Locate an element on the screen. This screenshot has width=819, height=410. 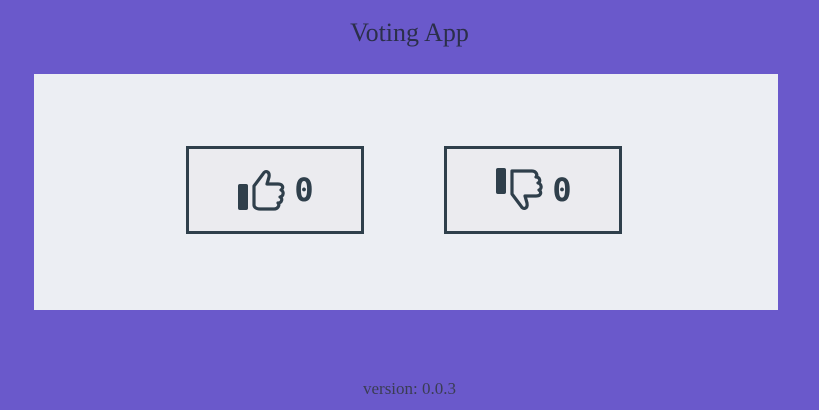
upvote-button: 0 is located at coordinates (275, 190).